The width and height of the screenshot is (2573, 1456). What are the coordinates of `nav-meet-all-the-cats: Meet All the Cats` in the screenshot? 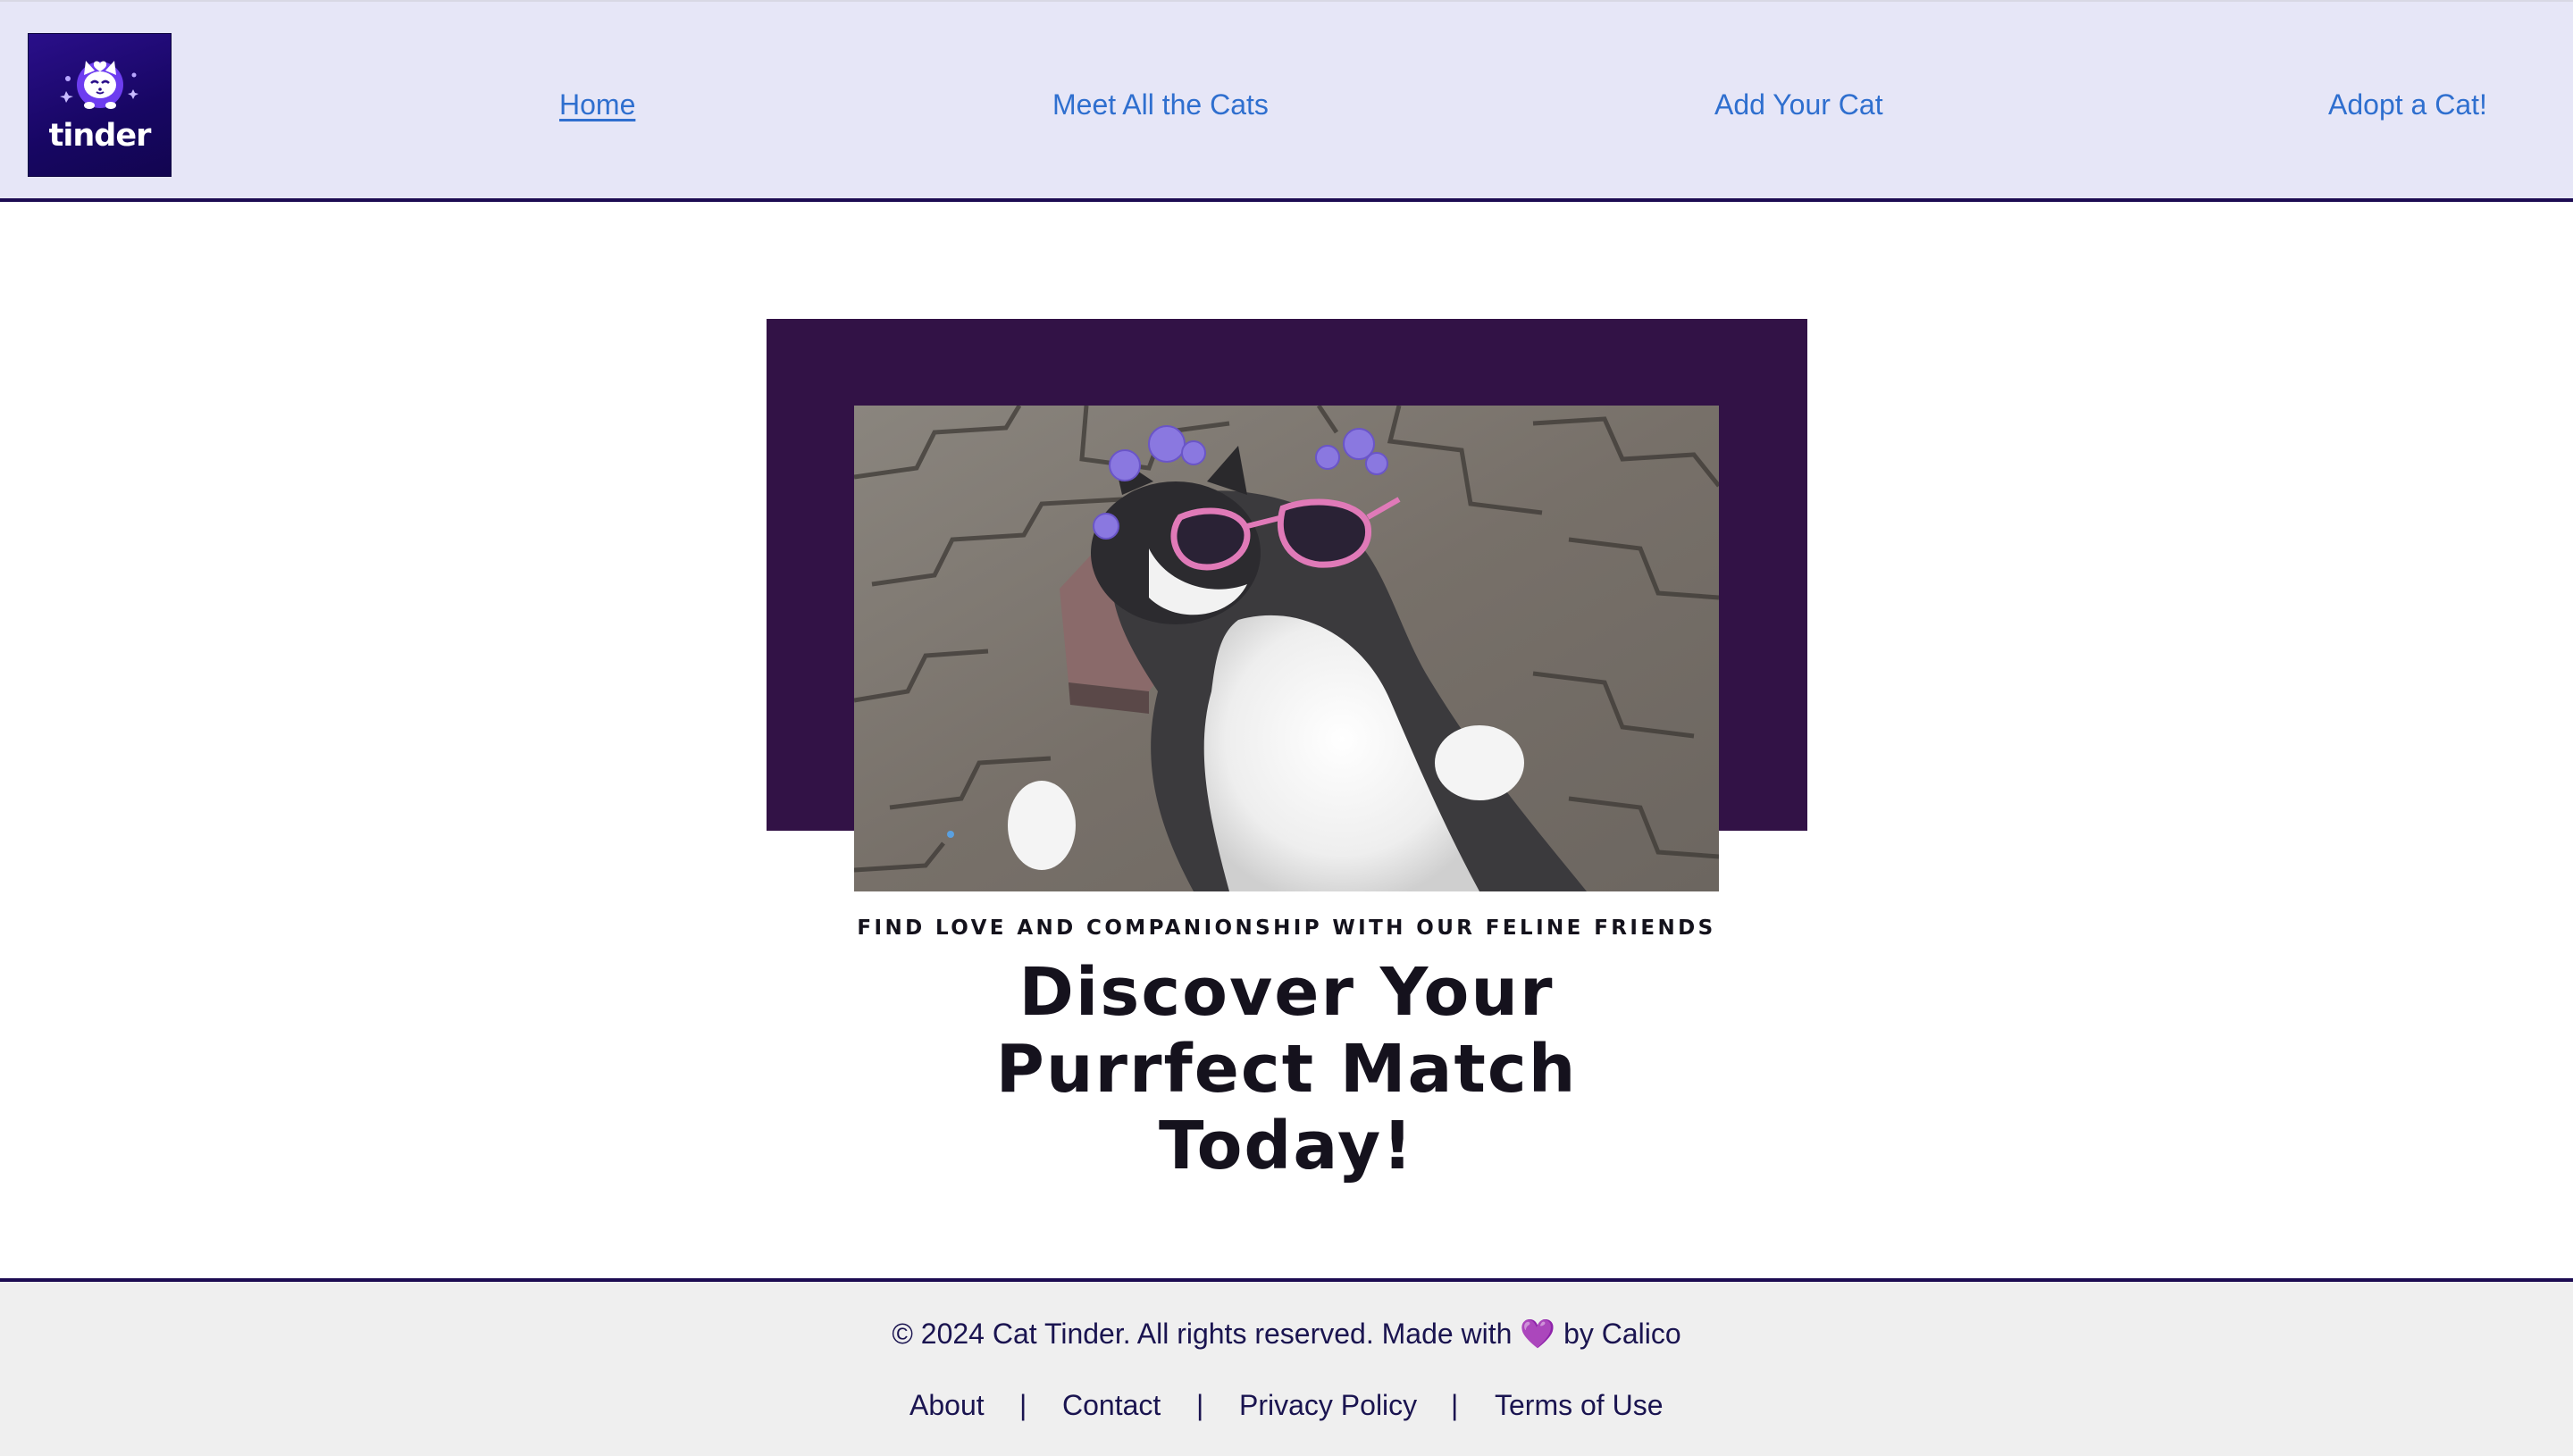 It's located at (1160, 104).